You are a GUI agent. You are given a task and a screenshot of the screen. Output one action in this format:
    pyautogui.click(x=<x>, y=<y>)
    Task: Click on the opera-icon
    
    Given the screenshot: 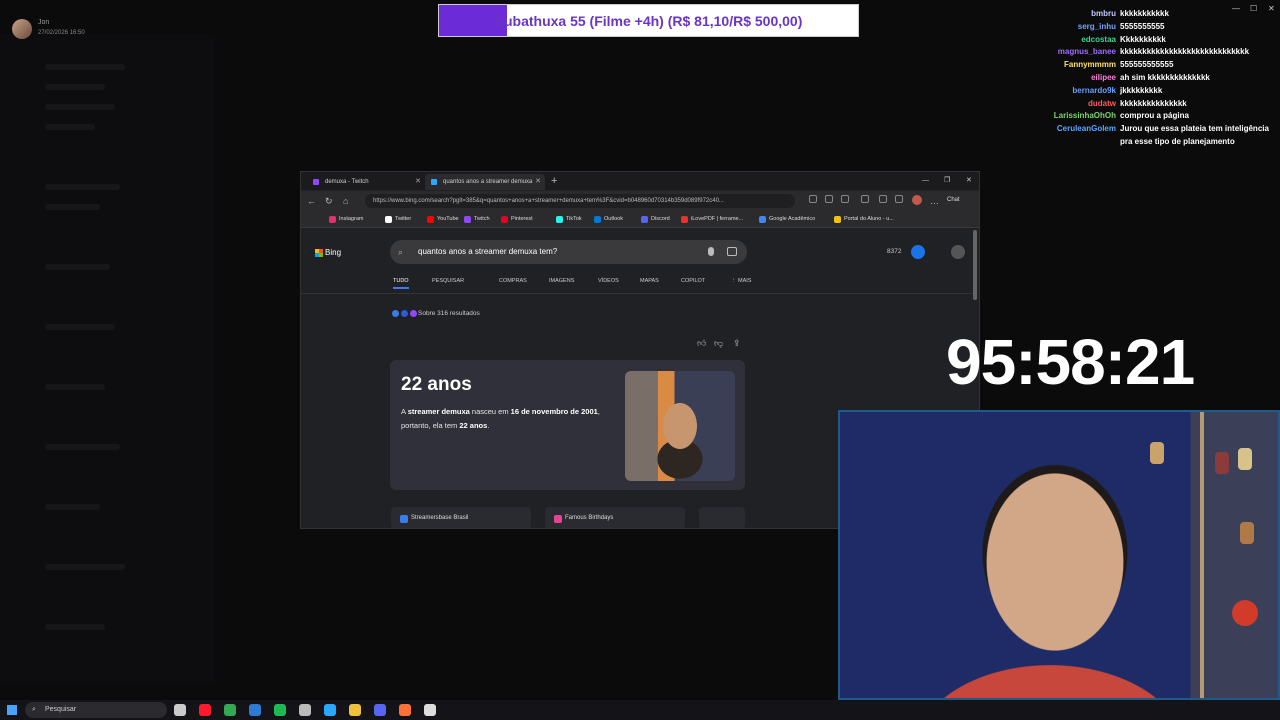 What is the action you would take?
    pyautogui.click(x=205, y=710)
    